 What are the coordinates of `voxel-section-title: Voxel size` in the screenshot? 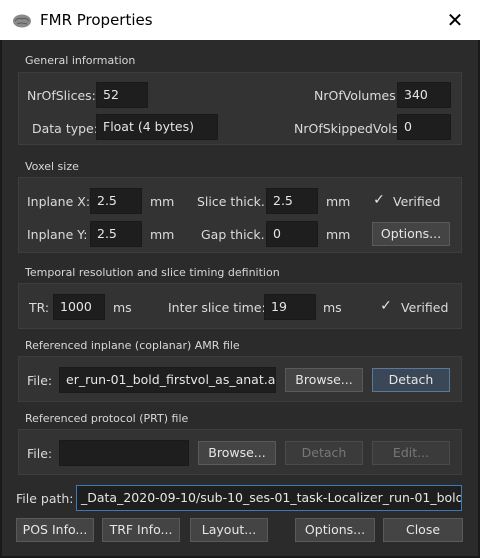 It's located at (52, 166).